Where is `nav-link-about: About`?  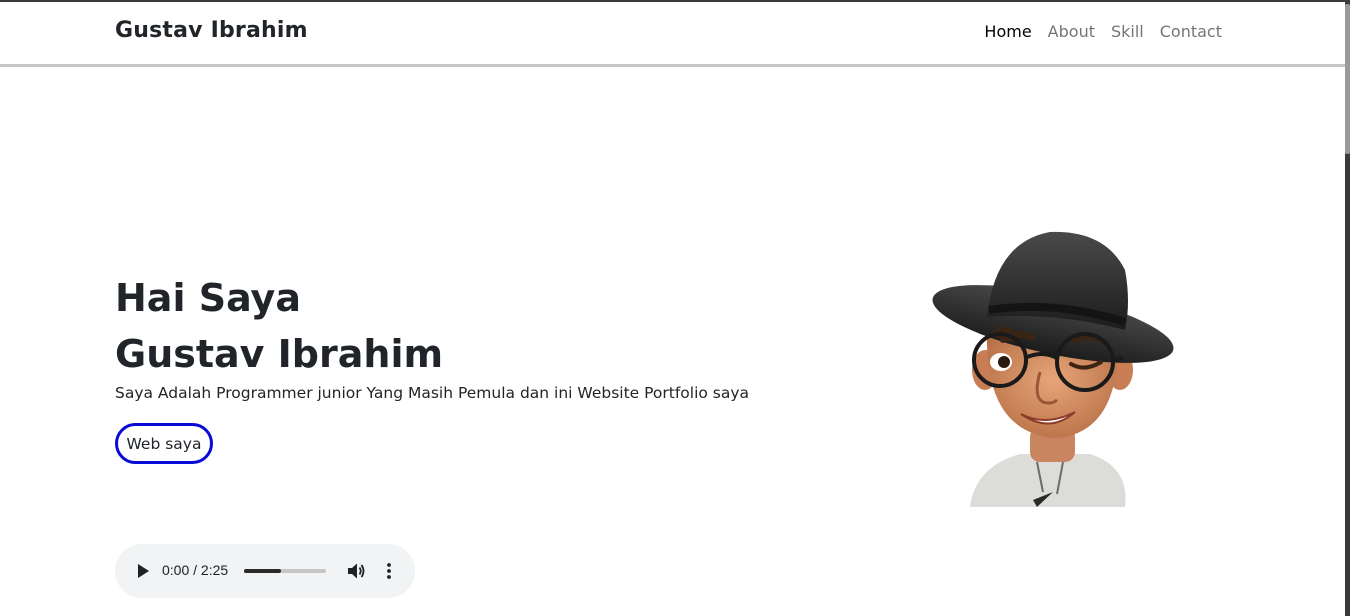 nav-link-about: About is located at coordinates (1071, 31).